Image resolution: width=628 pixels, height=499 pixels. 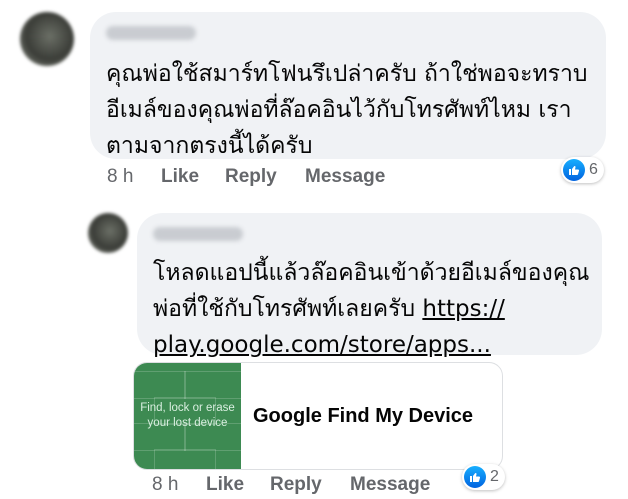 I want to click on preview-image-caption: Find, lock or erase your lost device, so click(x=187, y=416).